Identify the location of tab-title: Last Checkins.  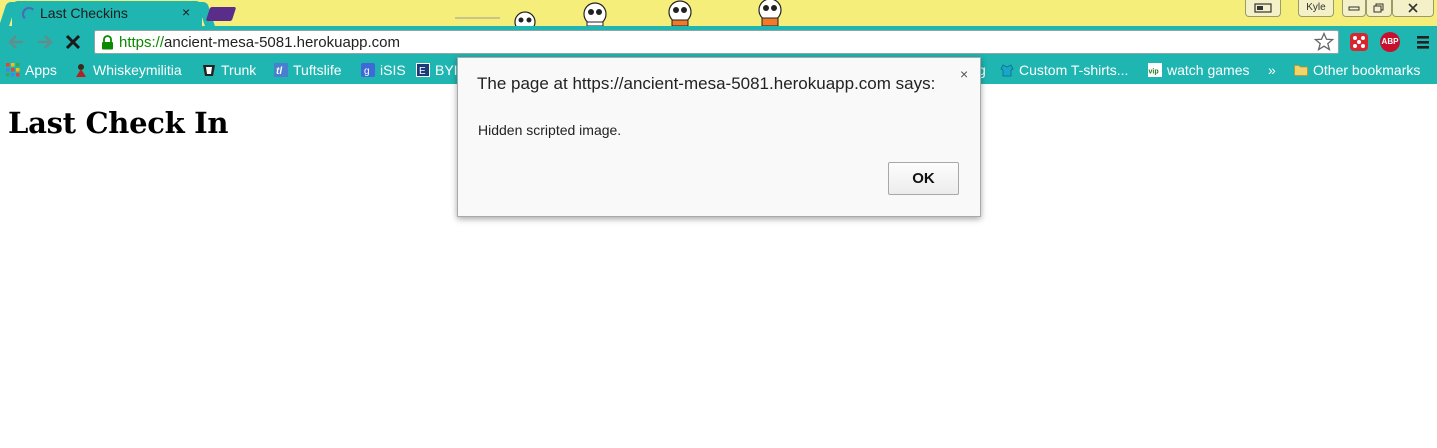
(84, 13).